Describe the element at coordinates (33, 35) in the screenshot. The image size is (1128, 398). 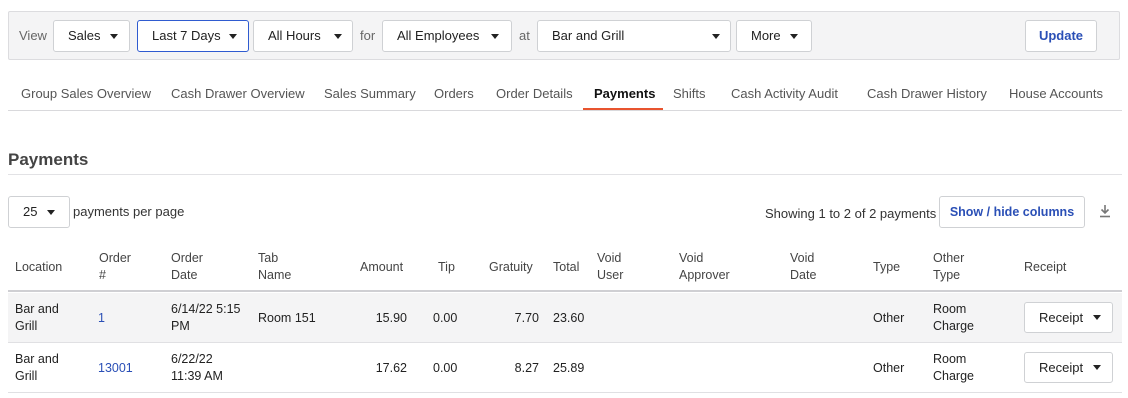
I see `view-label: View` at that location.